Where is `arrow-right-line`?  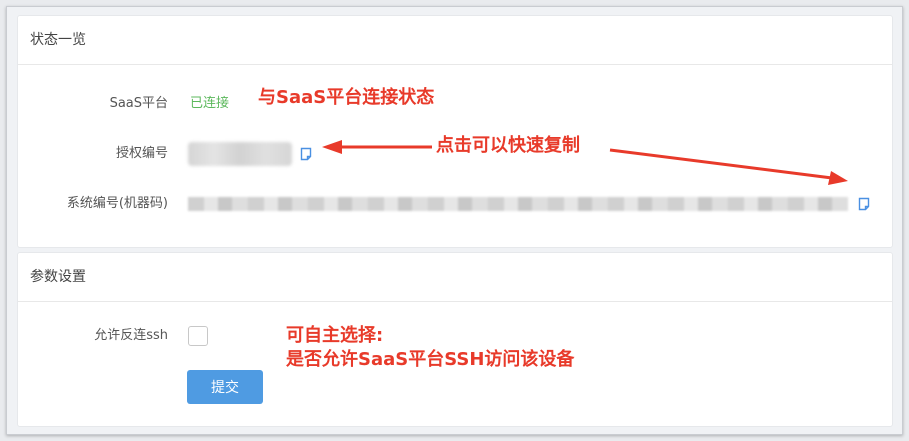
arrow-right-line is located at coordinates (721, 164).